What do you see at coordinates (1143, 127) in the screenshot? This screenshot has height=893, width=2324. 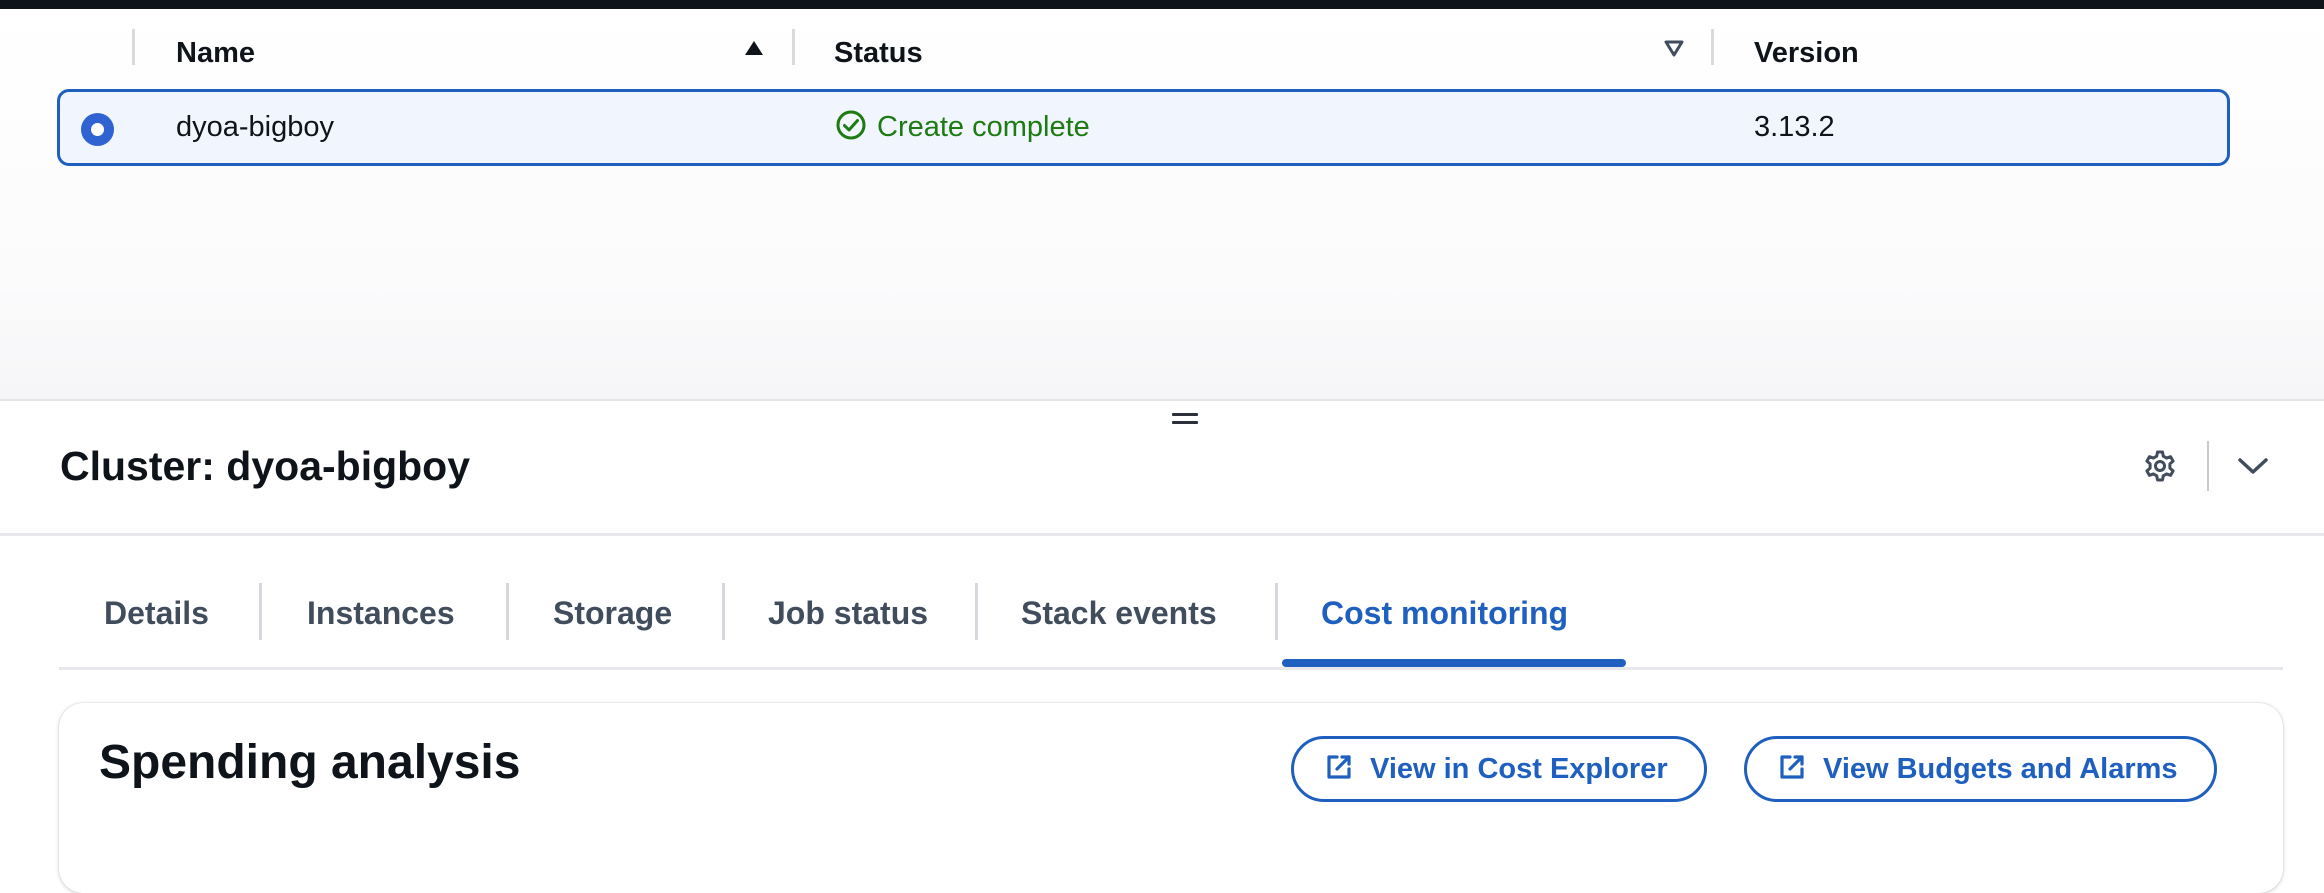 I see `table-row: dyoa-bigboy Create complete 3.13.2` at bounding box center [1143, 127].